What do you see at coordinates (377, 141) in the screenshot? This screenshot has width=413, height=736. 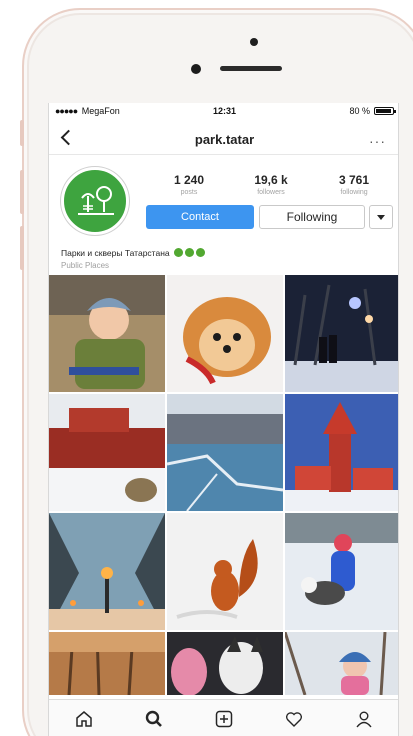 I see `ellipsis-icon: ···` at bounding box center [377, 141].